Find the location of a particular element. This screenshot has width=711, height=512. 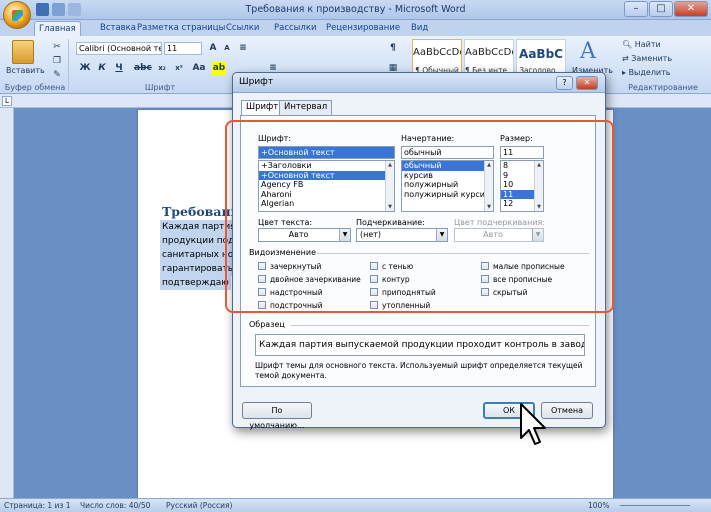

change-case-icon: Aa is located at coordinates (199, 68).